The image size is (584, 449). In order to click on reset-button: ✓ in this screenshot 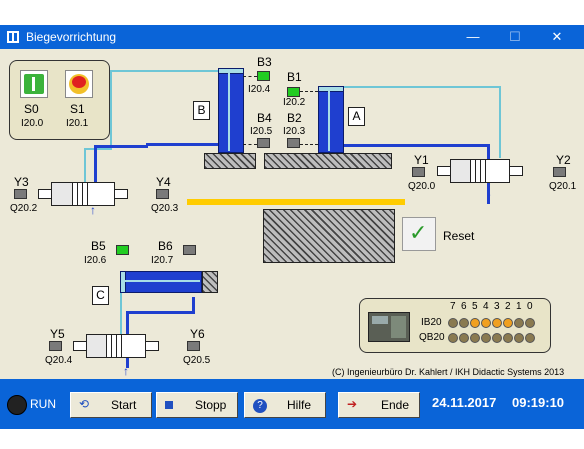, I will do `click(419, 234)`.